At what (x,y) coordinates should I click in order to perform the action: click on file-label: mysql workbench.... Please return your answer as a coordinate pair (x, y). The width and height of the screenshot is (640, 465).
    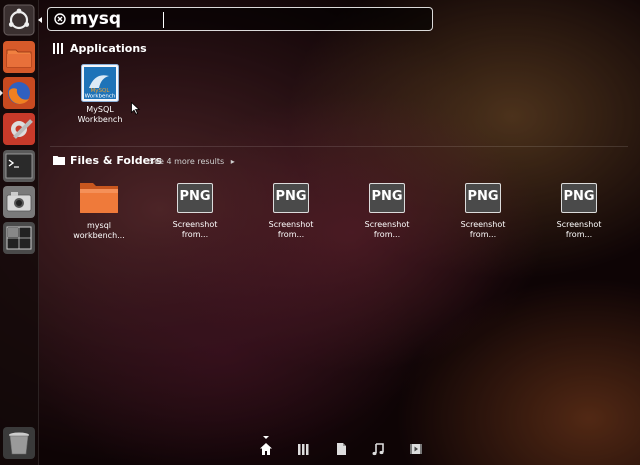
    Looking at the image, I should click on (99, 230).